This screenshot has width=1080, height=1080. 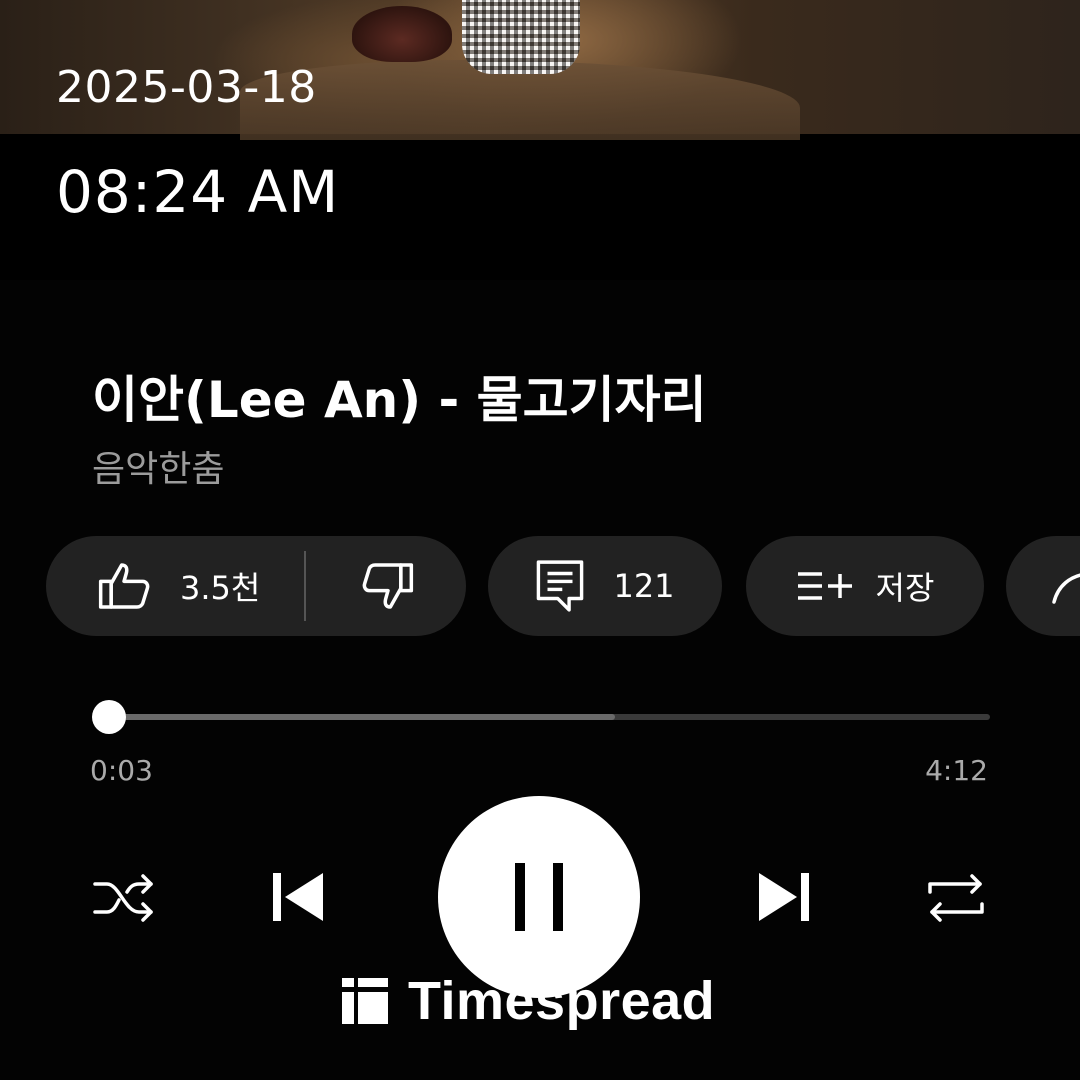 What do you see at coordinates (399, 400) in the screenshot?
I see `track-title: 이안(Lee An) - 물고기자리` at bounding box center [399, 400].